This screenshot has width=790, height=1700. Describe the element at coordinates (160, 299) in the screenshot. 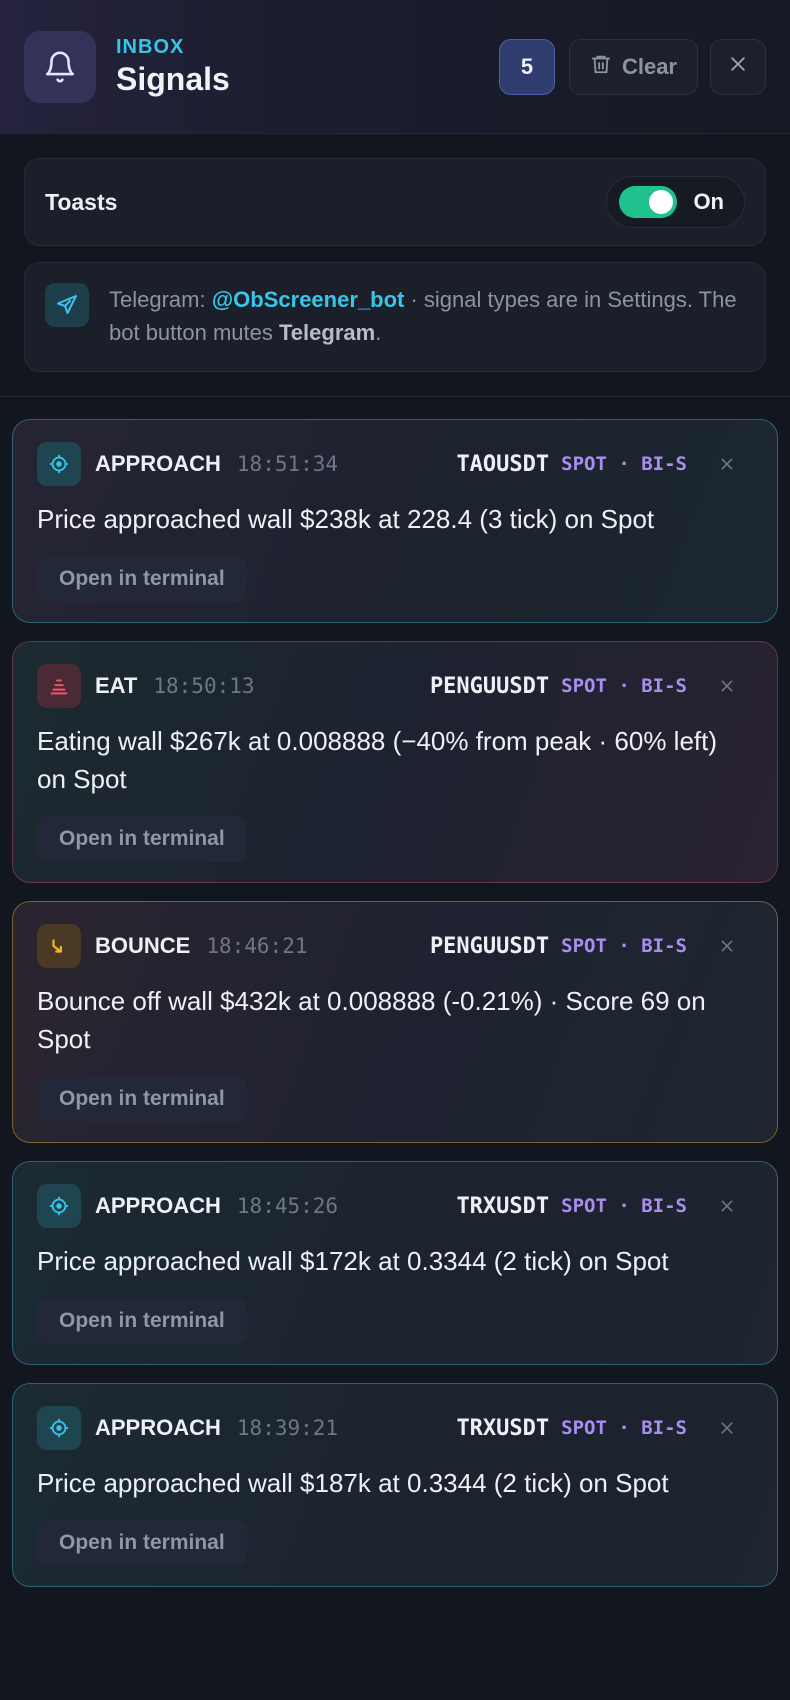

I see `telegram-prefix: Telegram:` at that location.